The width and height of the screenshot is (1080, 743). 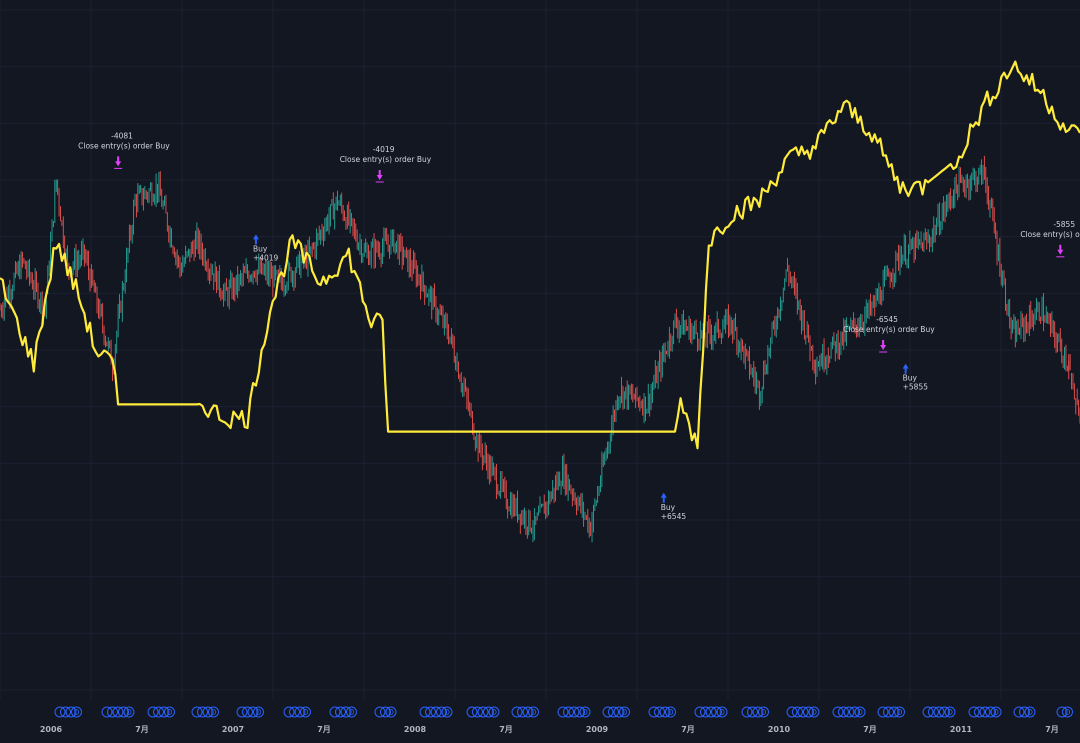 I want to click on signal-label: +5855, so click(x=916, y=387).